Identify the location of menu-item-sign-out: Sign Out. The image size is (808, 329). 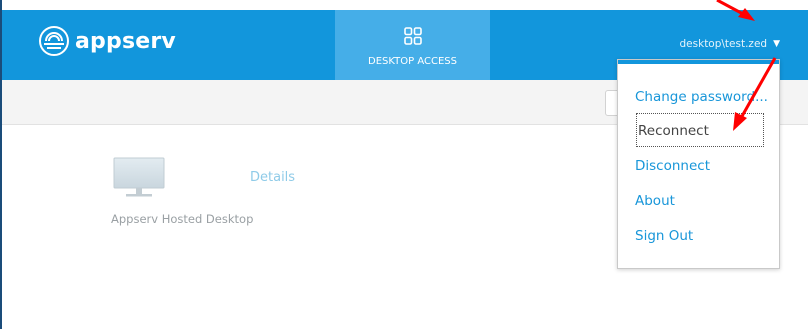
(664, 236).